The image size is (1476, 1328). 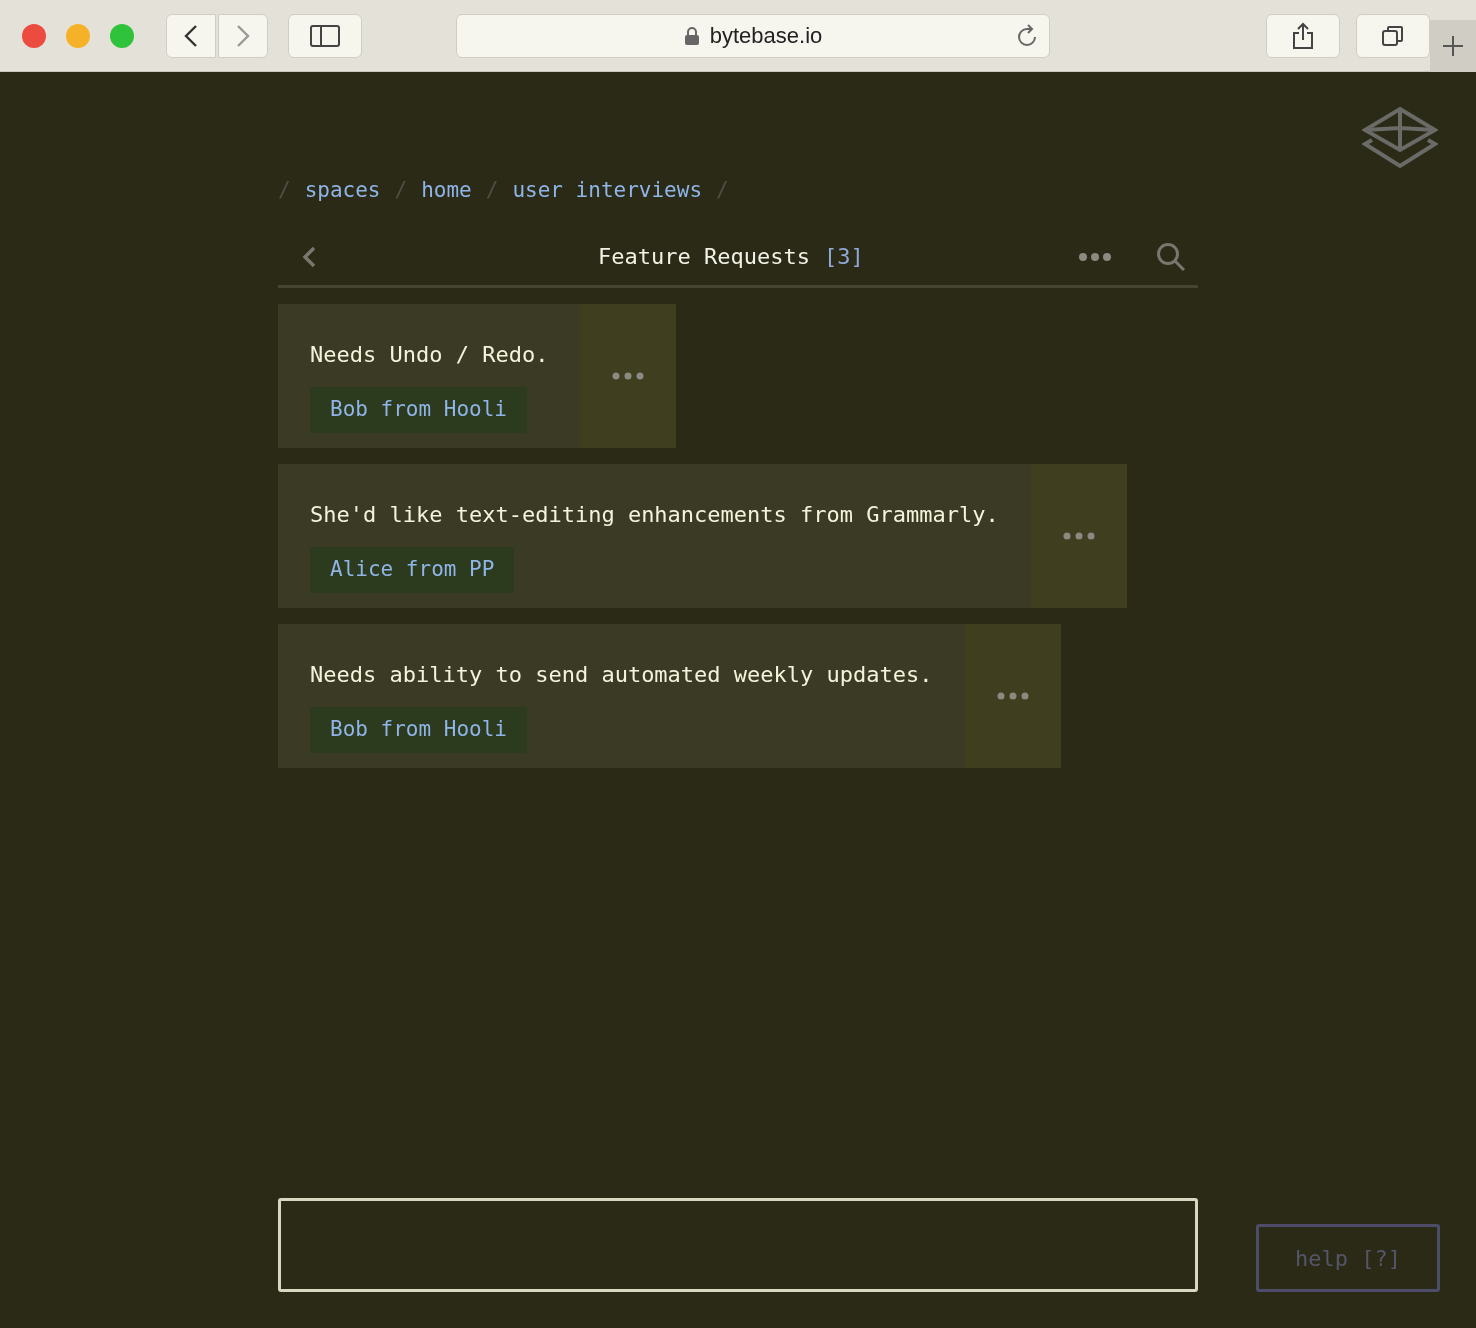 I want to click on request-text: She'd like text-editing enhancements from Grammarly., so click(x=654, y=515).